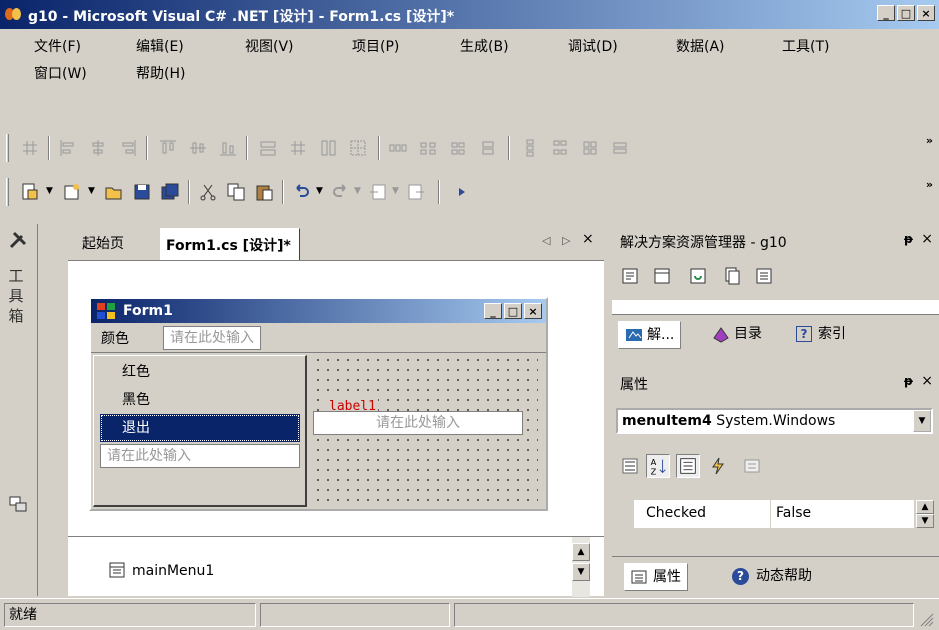 The image size is (939, 630). I want to click on tab-form1-design: Form1.cs [设计]*, so click(230, 244).